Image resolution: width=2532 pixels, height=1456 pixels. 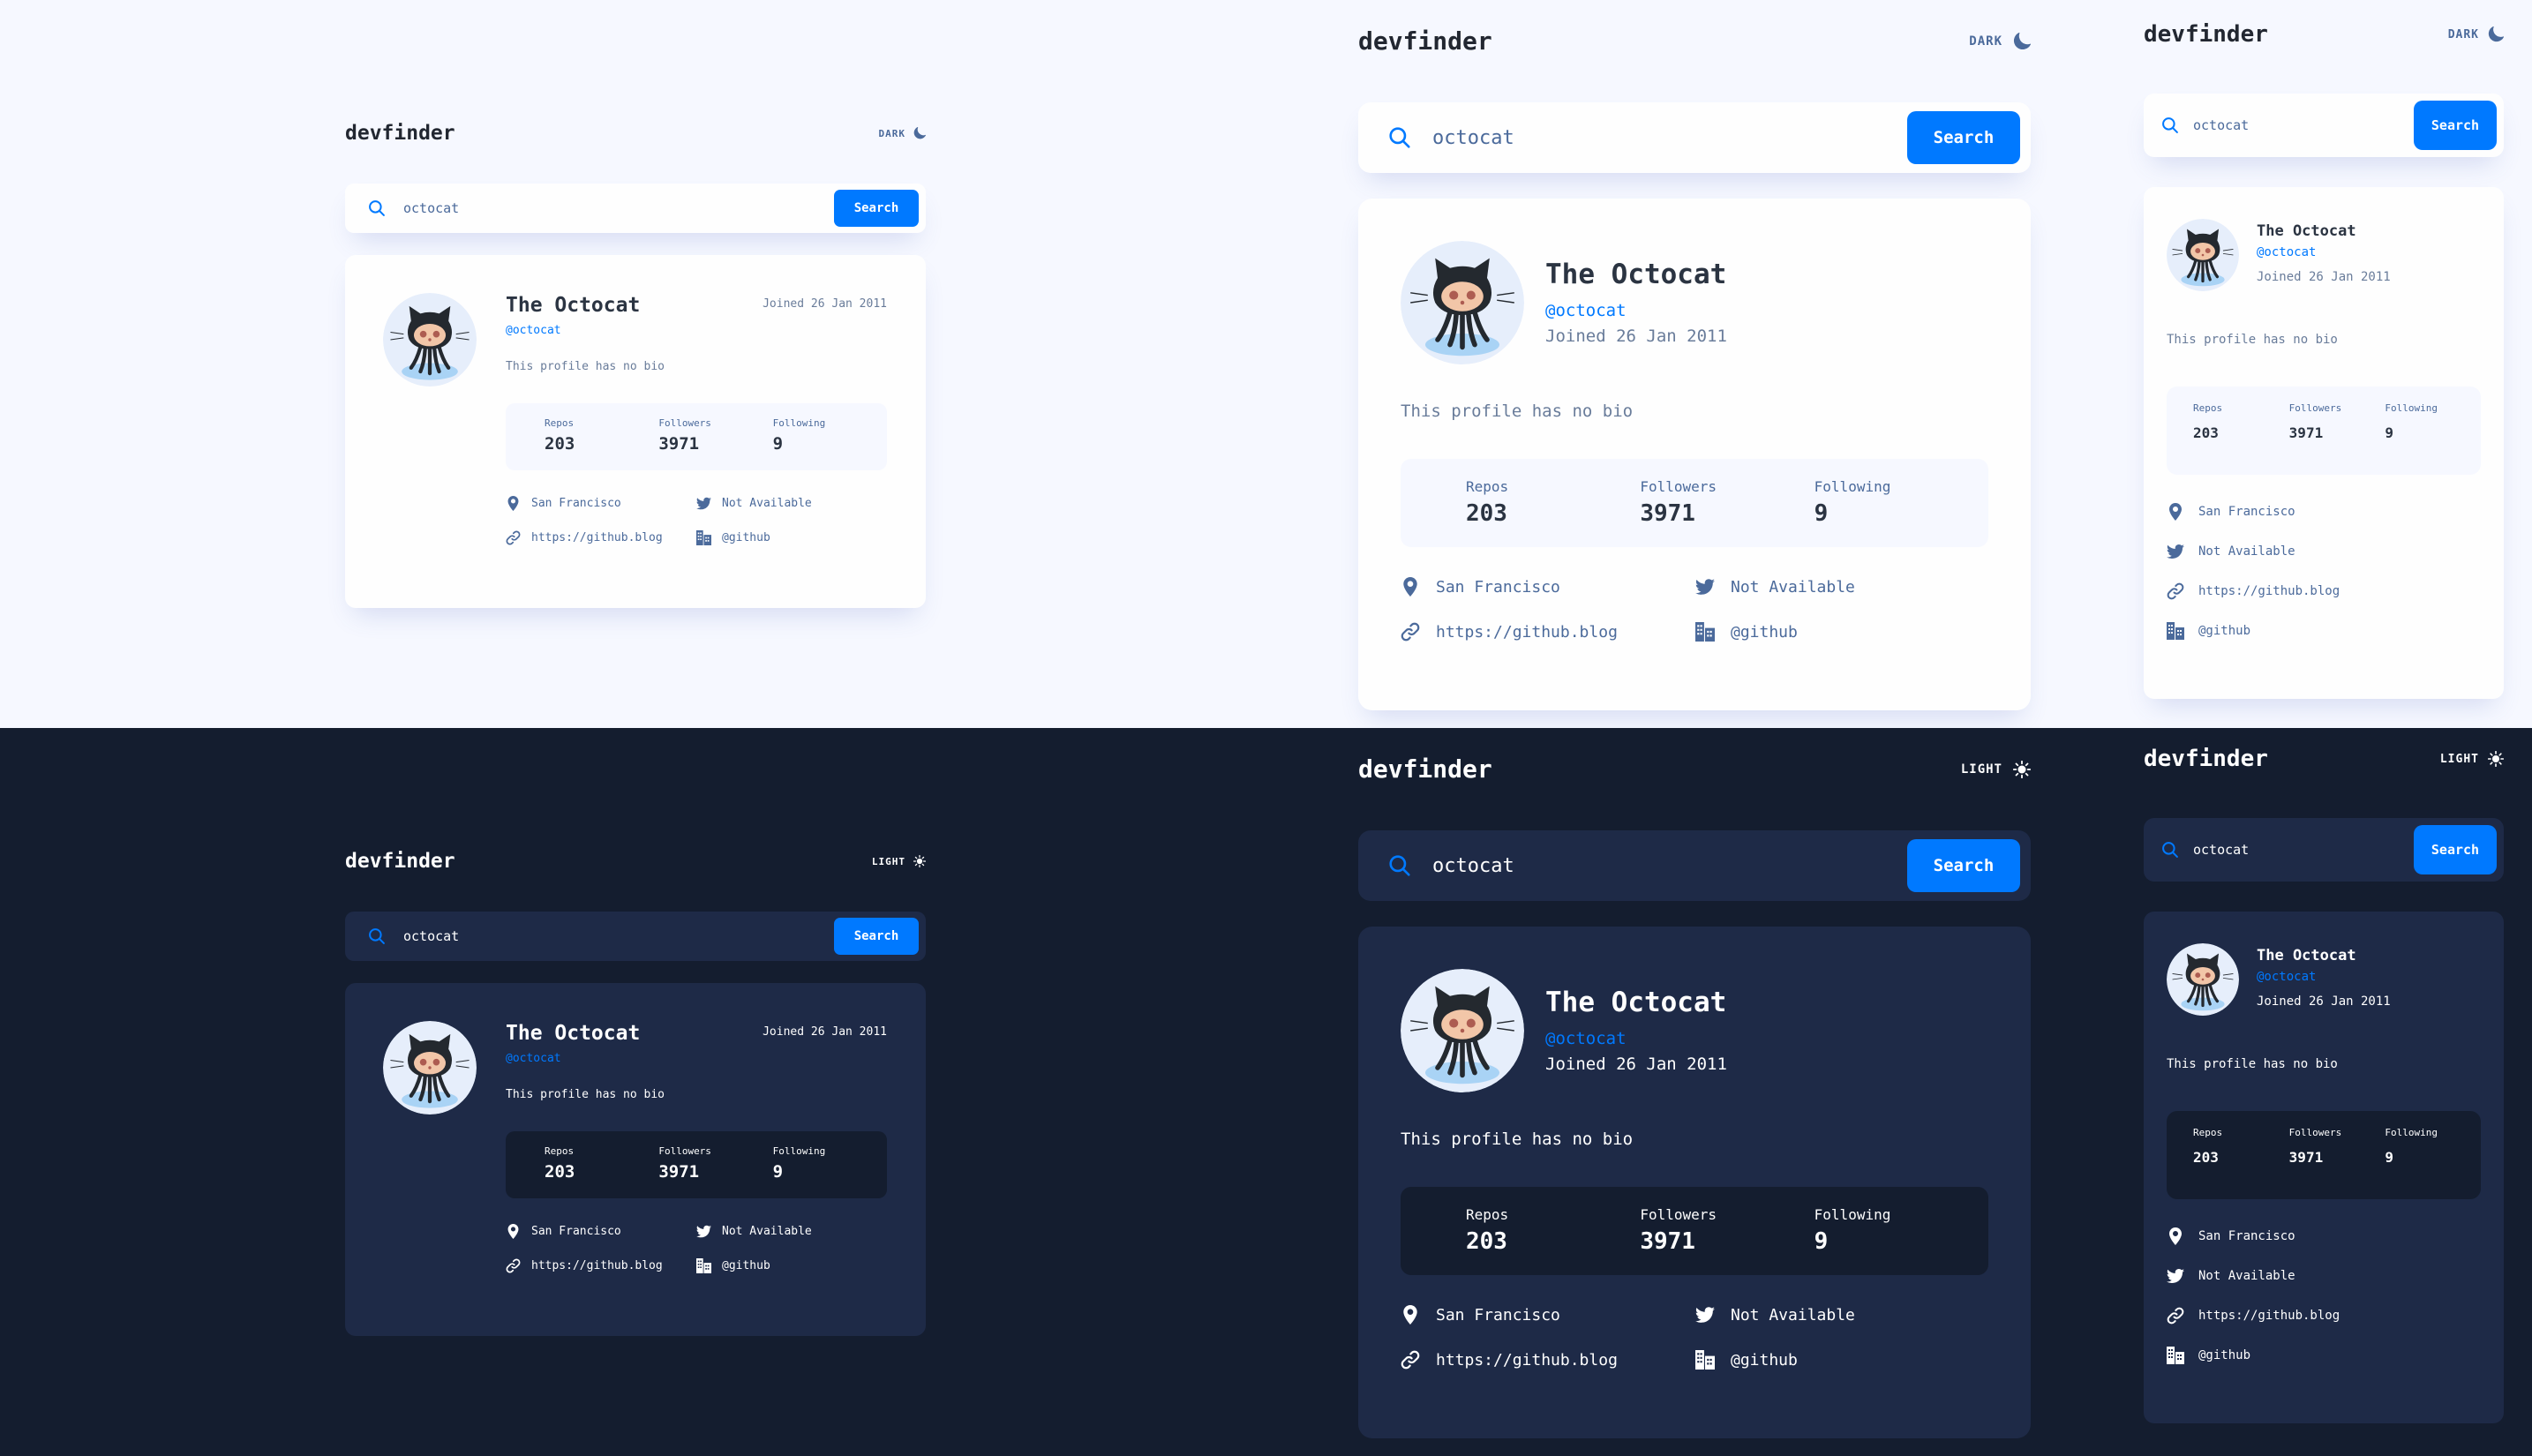 What do you see at coordinates (1727, 512) in the screenshot?
I see `stat-followers: Followers 3971` at bounding box center [1727, 512].